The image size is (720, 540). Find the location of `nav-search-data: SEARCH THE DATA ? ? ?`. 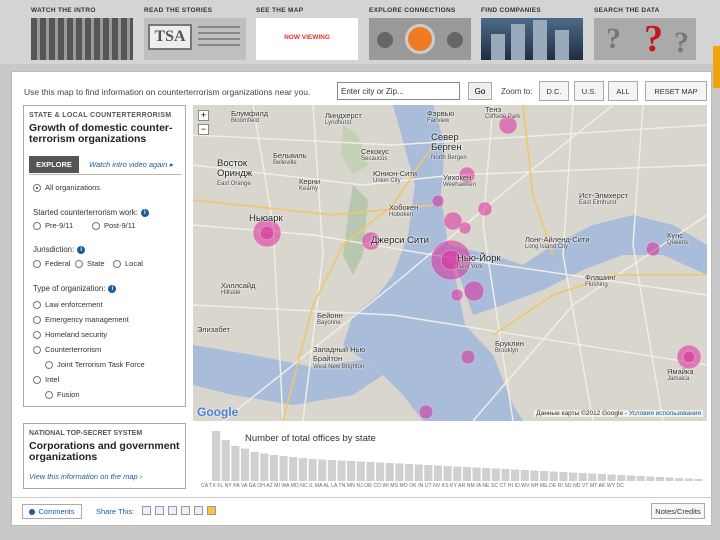

nav-search-data: SEARCH THE DATA ? ? ? is located at coordinates (645, 35).